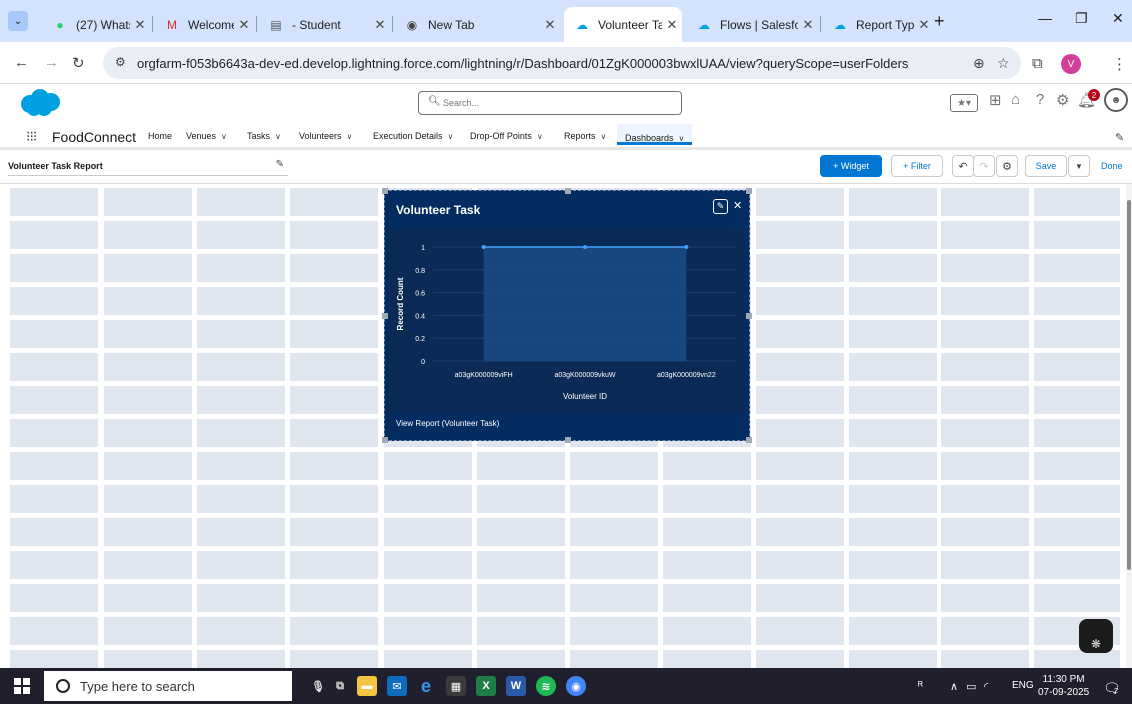 This screenshot has width=1132, height=704. Describe the element at coordinates (954, 686) in the screenshot. I see `show-hidden-icons-chevron: ∧` at that location.